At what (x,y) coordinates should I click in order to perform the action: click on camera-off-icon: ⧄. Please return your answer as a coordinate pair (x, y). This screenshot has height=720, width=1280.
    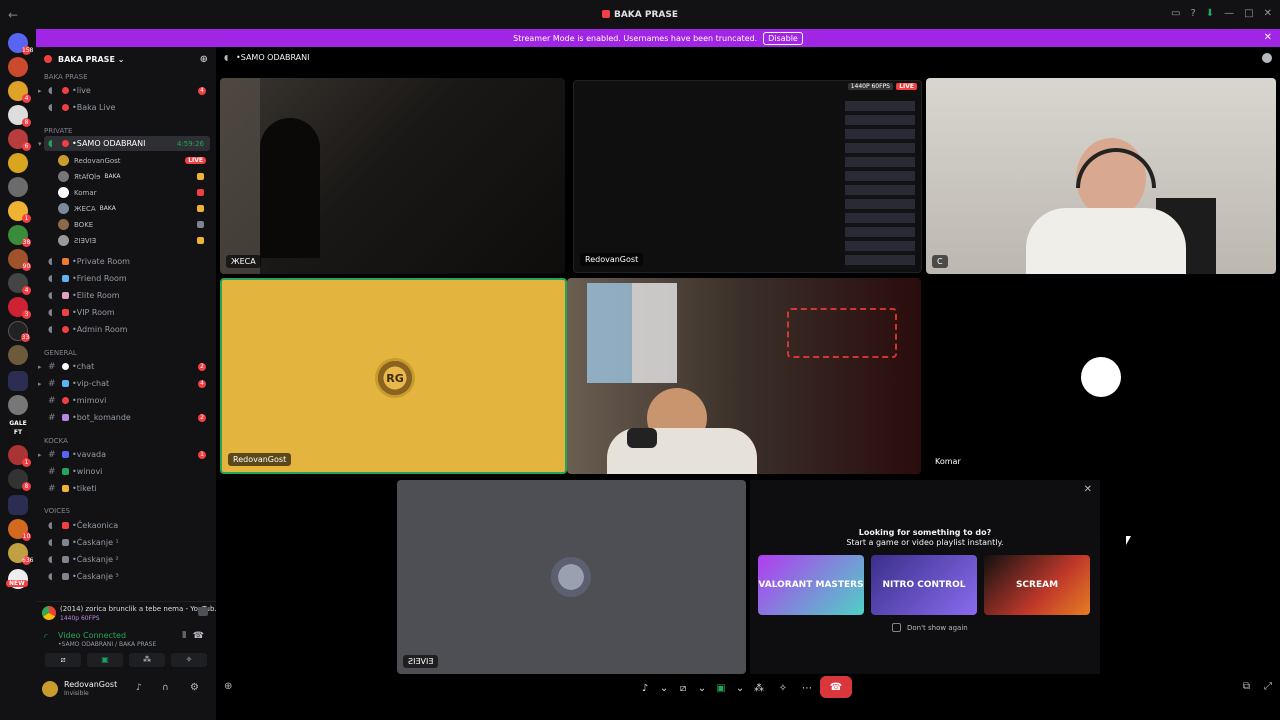
    Looking at the image, I should click on (63, 660).